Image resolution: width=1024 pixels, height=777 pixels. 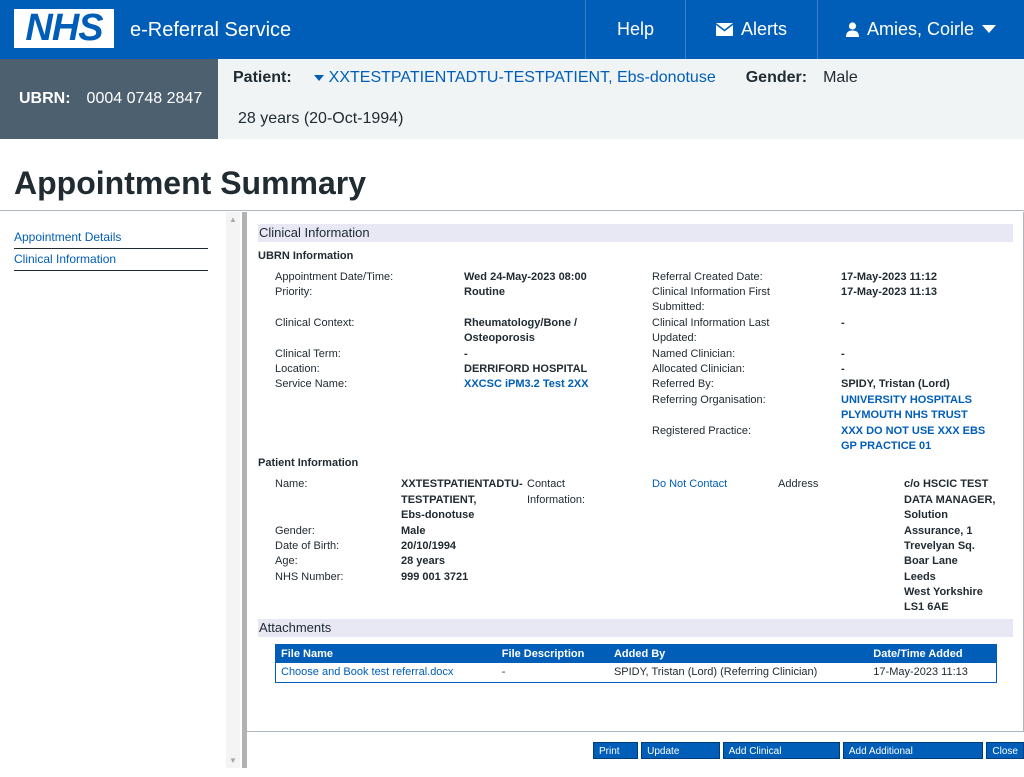 I want to click on scroll-up-icon: ▲, so click(x=233, y=219).